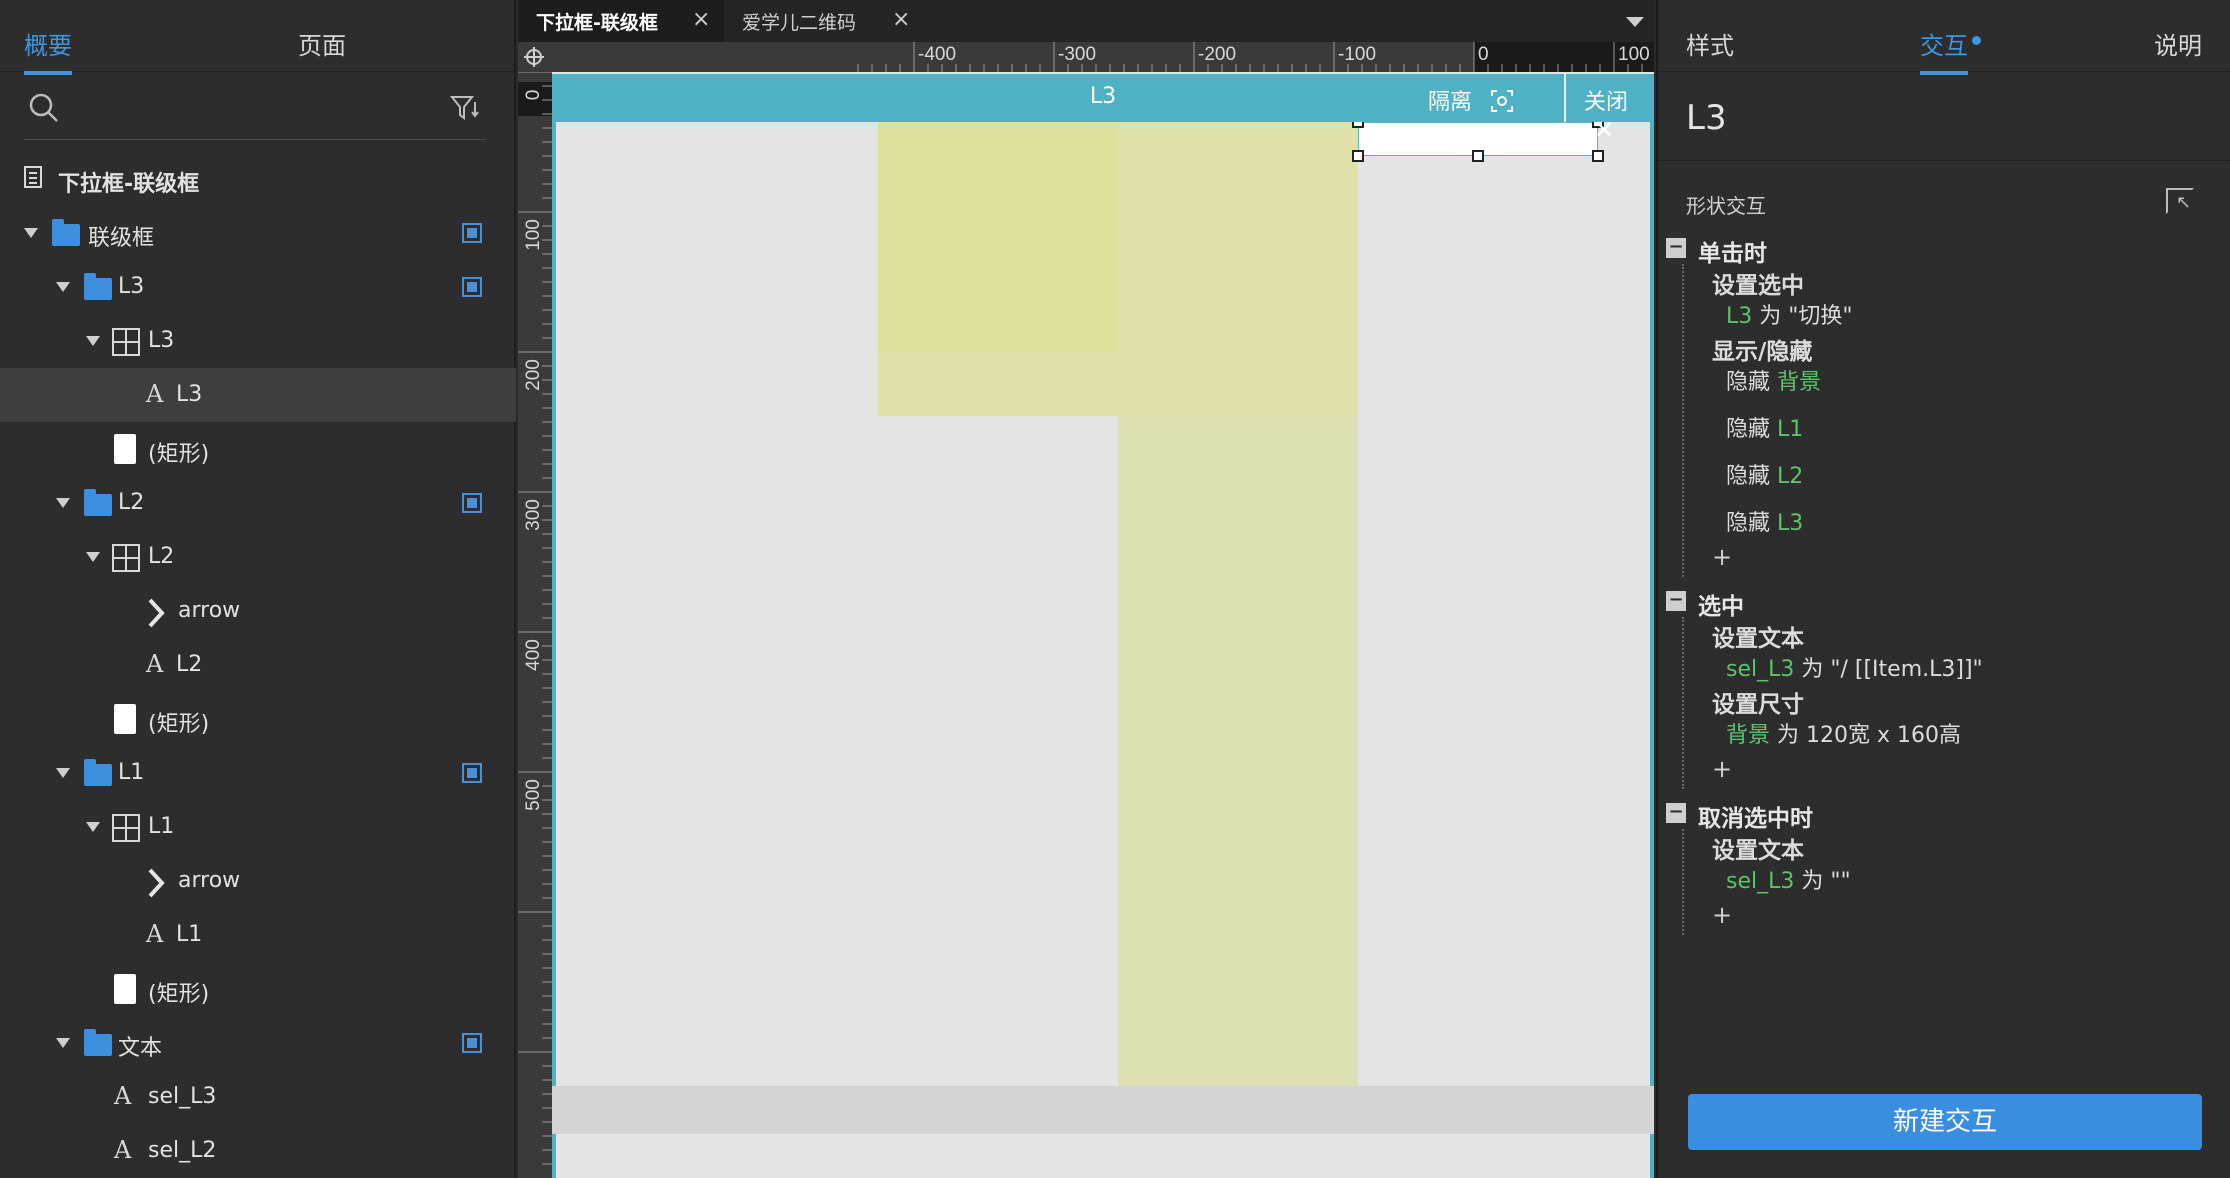 Image resolution: width=2230 pixels, height=1178 pixels. What do you see at coordinates (1843, 733) in the screenshot?
I see `action-detail: 背景 为 120宽 x 160高` at bounding box center [1843, 733].